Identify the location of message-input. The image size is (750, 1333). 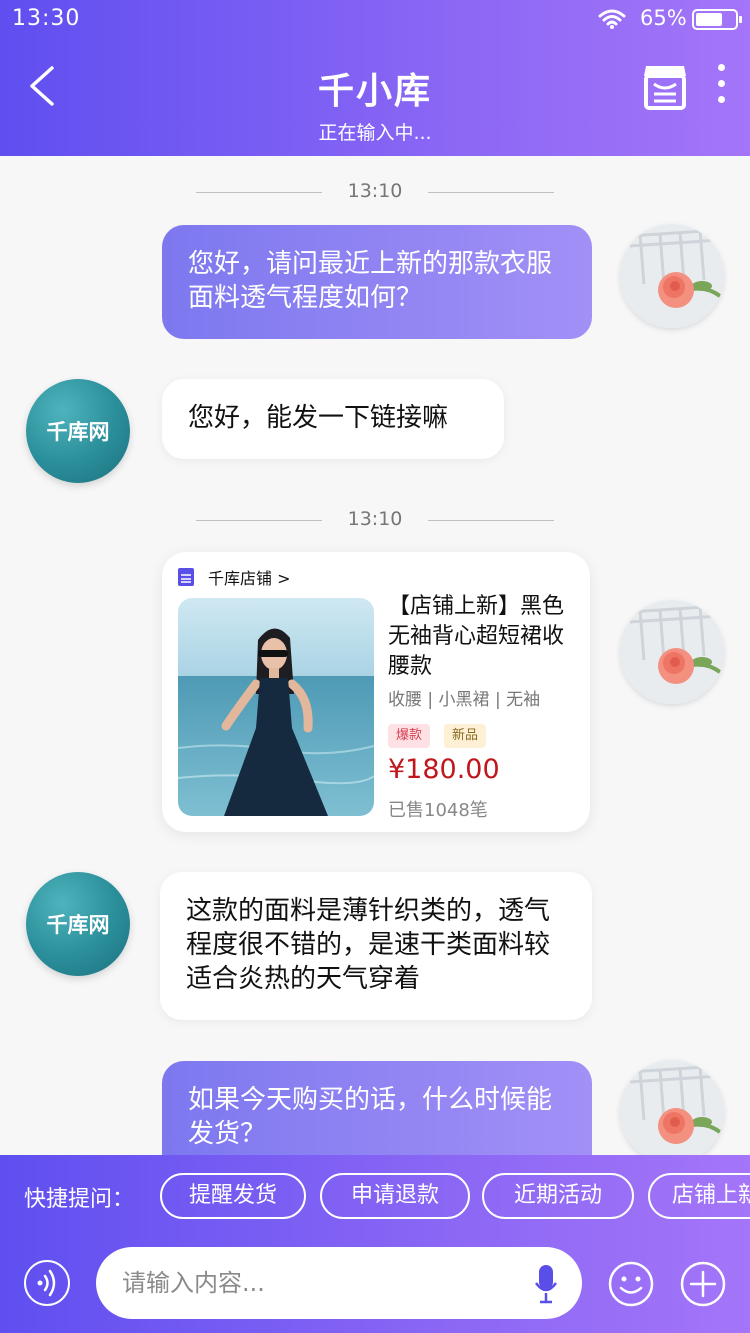
(322, 1283).